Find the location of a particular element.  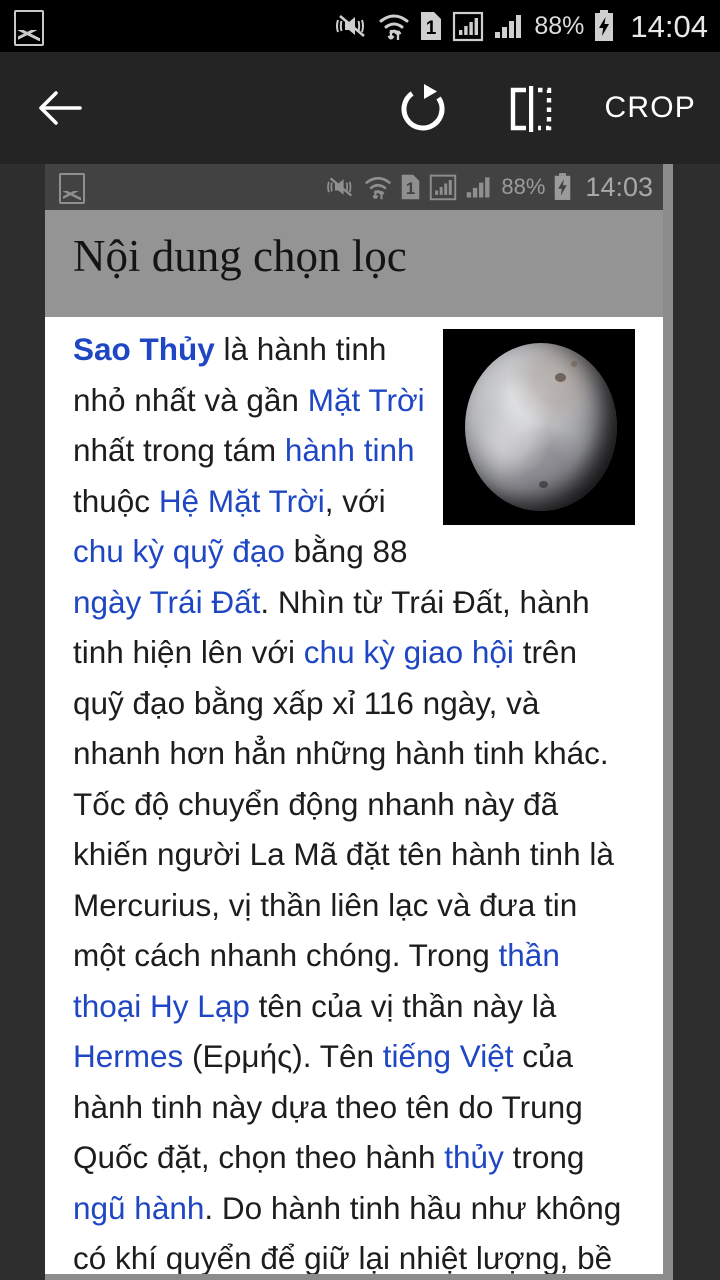

article-text-run: , với is located at coordinates (355, 500).